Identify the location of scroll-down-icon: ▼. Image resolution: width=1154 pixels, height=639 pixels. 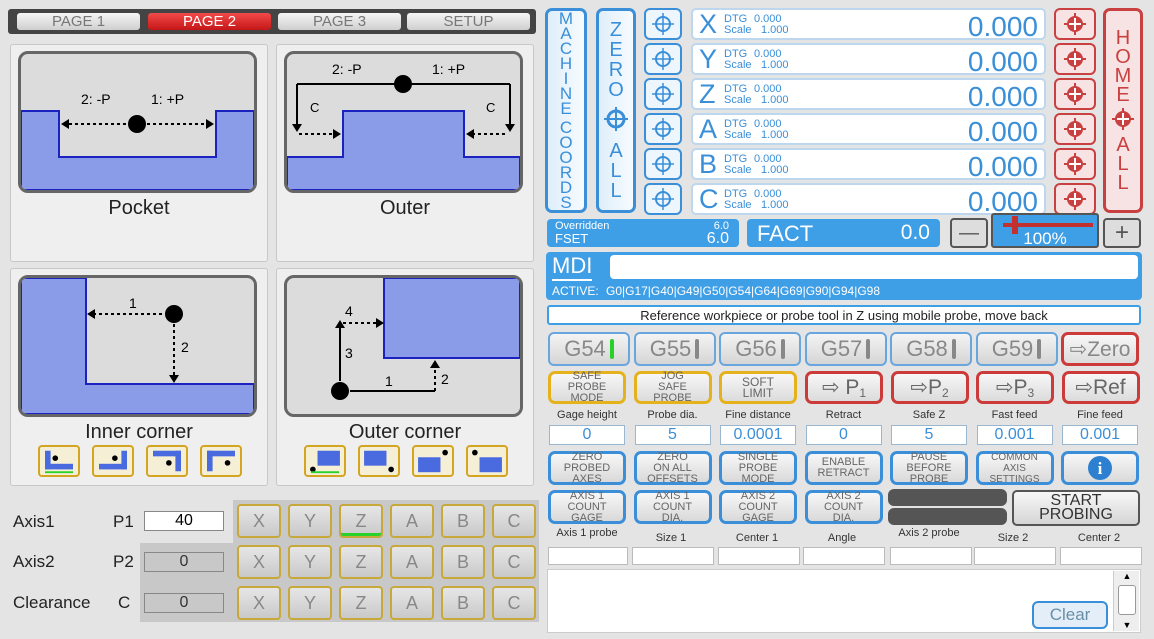
(1127, 625).